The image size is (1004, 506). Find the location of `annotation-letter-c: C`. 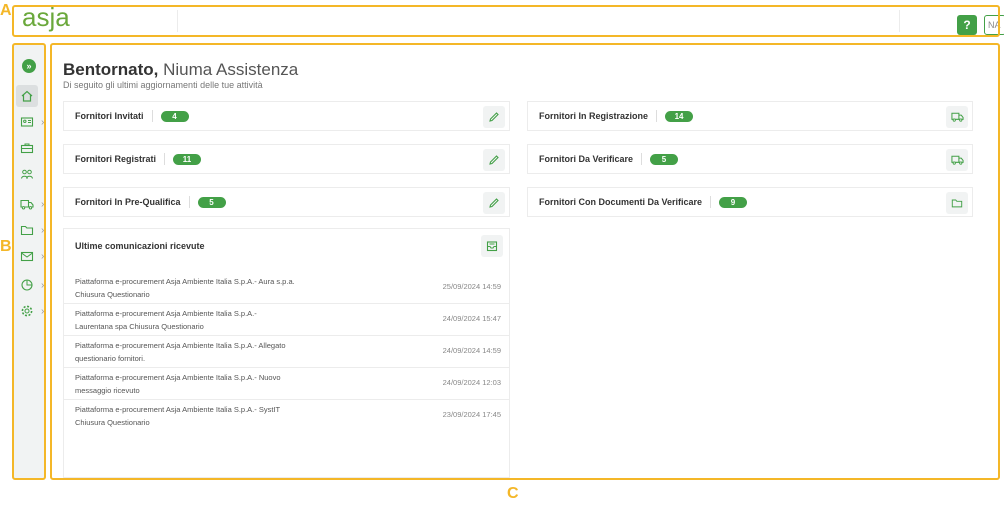

annotation-letter-c: C is located at coordinates (513, 493).